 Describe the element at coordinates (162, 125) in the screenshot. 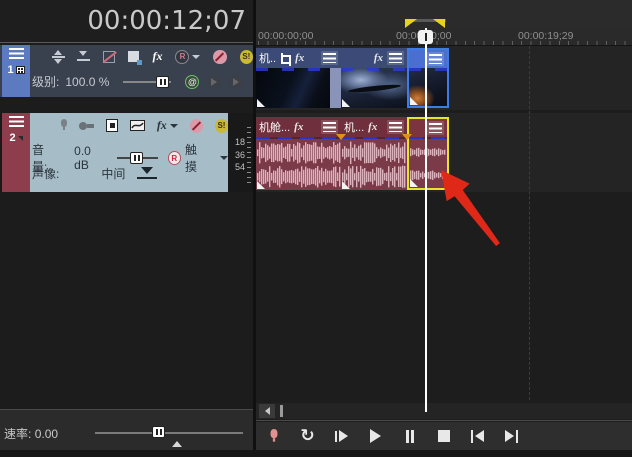

I see `audio-fx-icon: fx` at that location.